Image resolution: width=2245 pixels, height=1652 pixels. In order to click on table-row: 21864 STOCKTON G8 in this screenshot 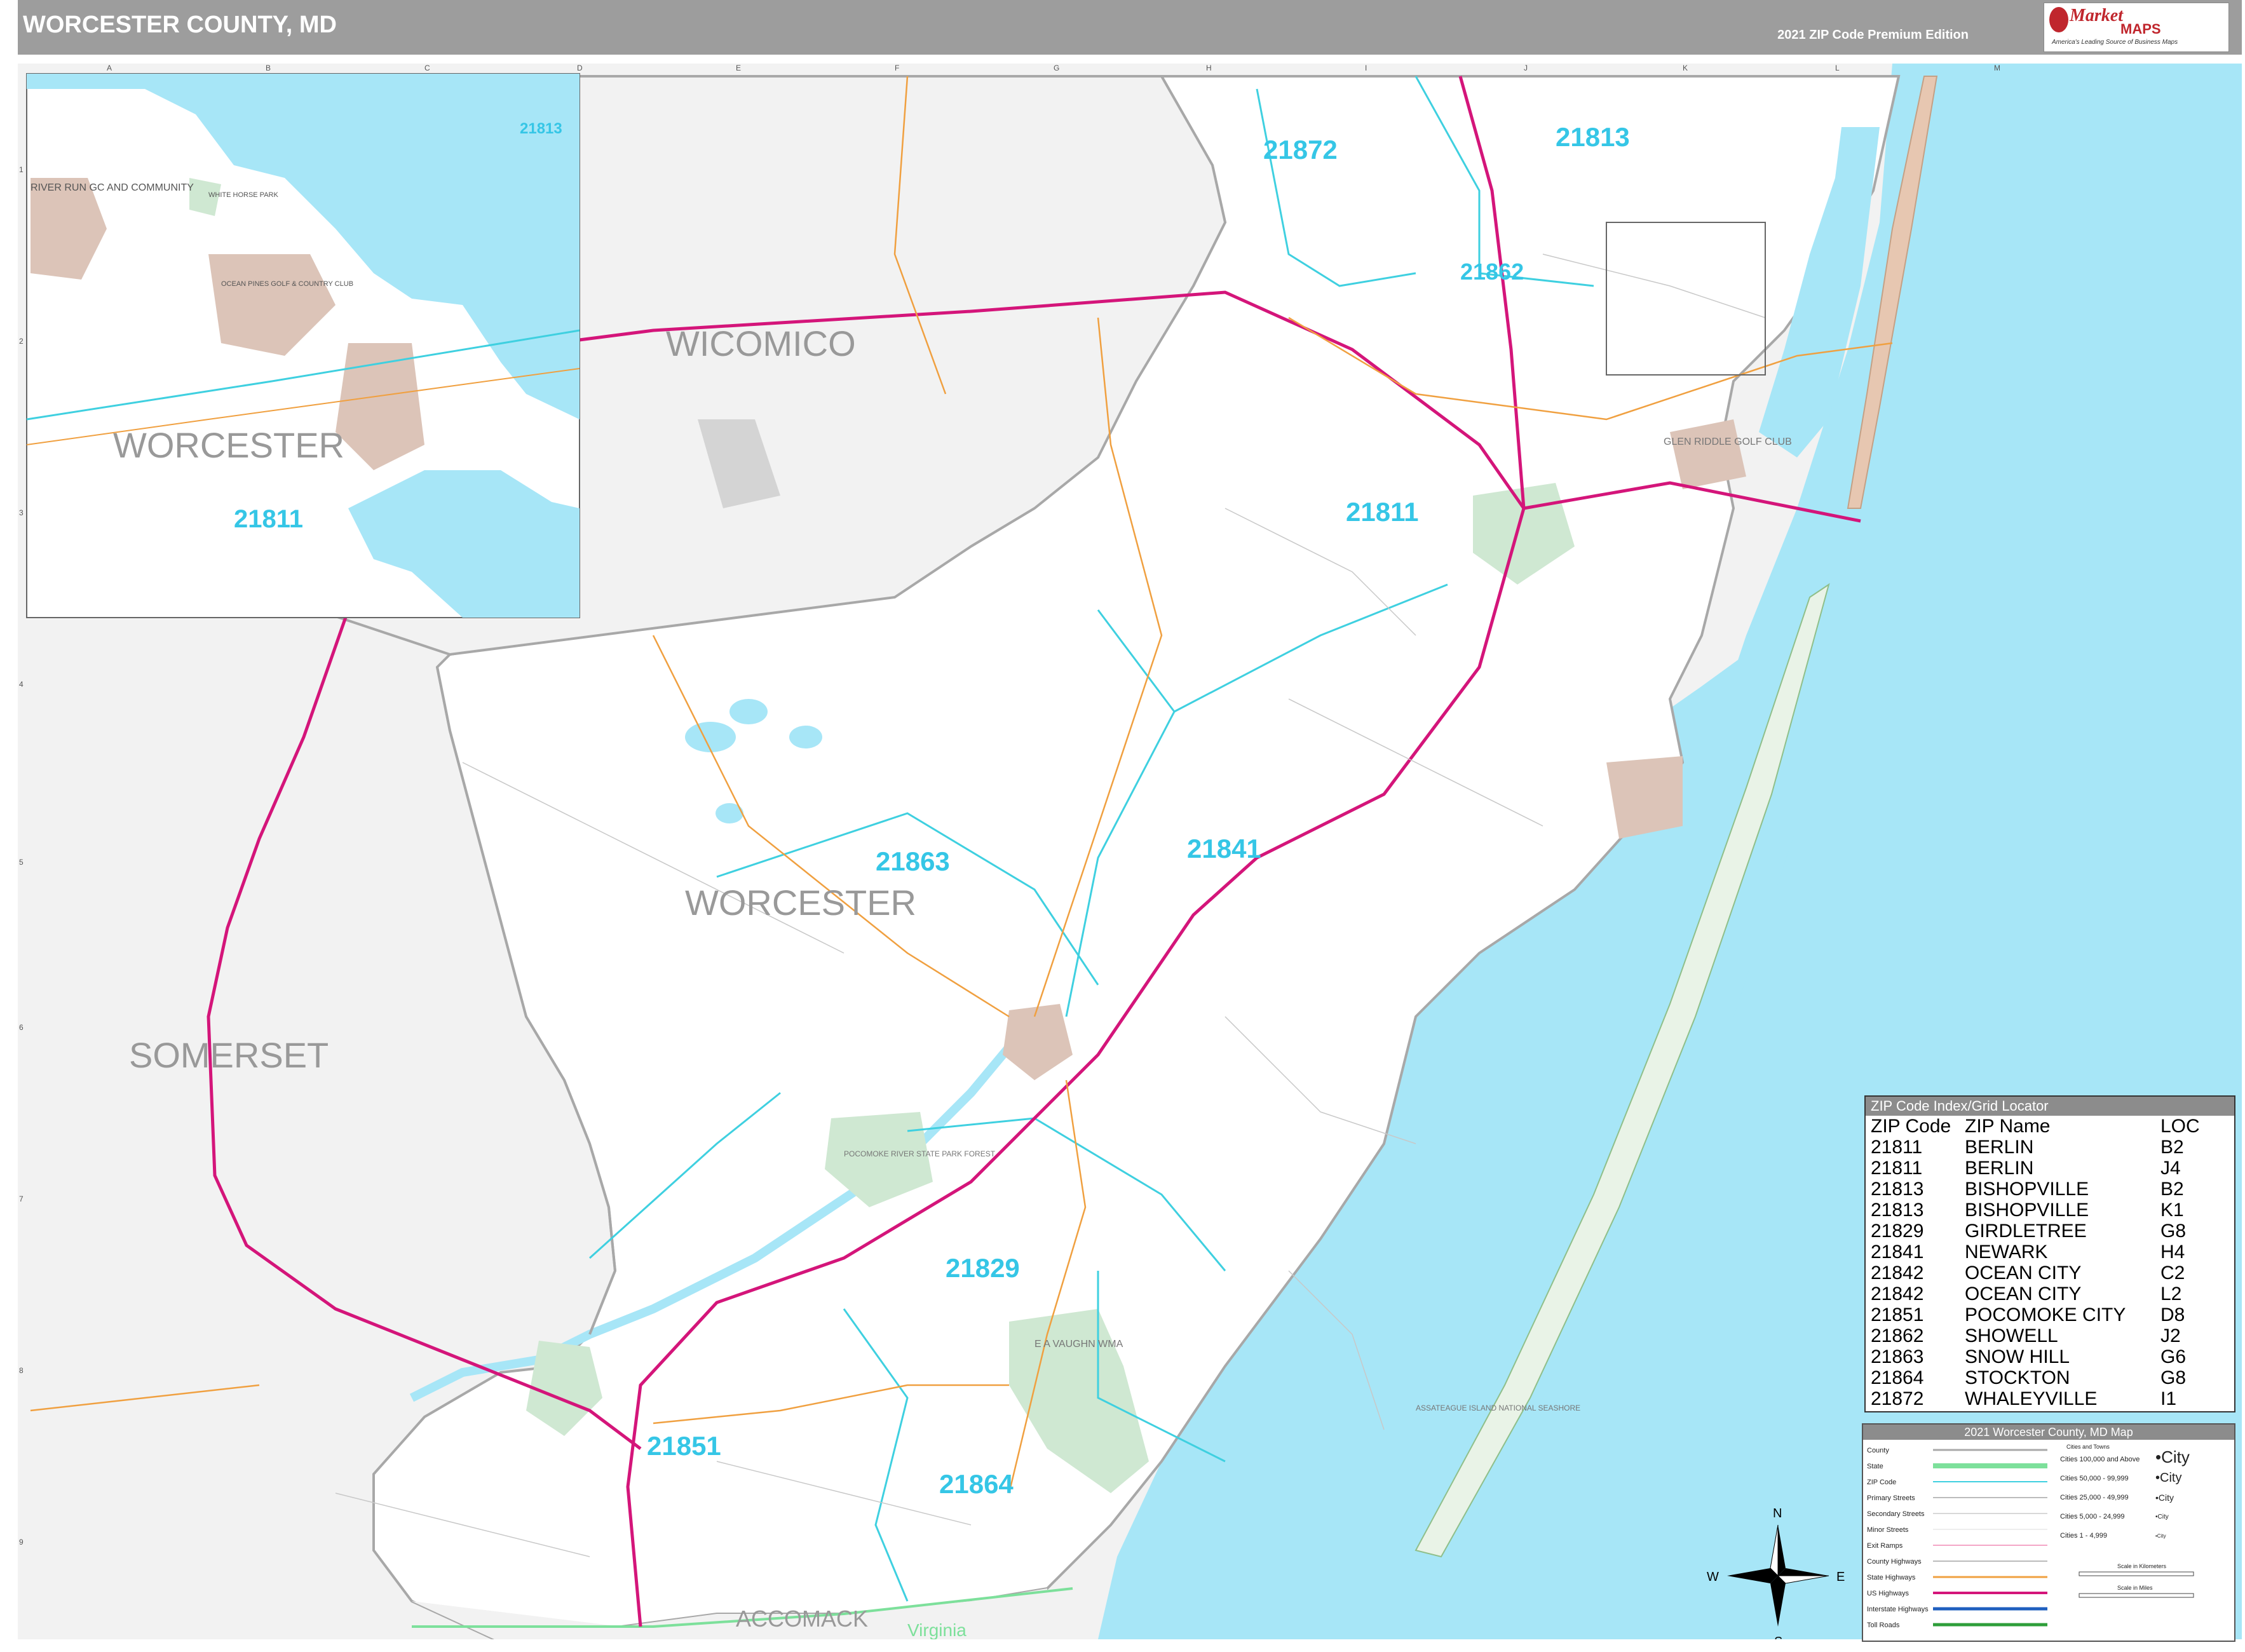, I will do `click(2035, 1377)`.